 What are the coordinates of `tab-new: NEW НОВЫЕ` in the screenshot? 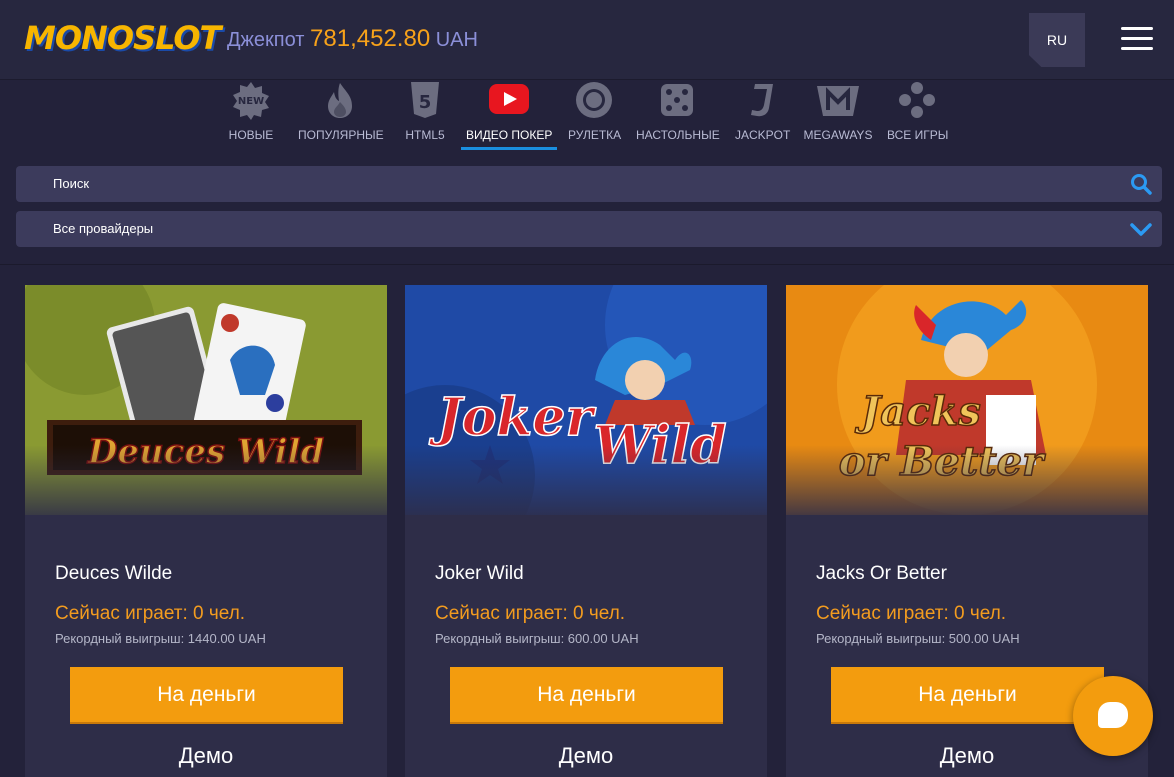 It's located at (251, 116).